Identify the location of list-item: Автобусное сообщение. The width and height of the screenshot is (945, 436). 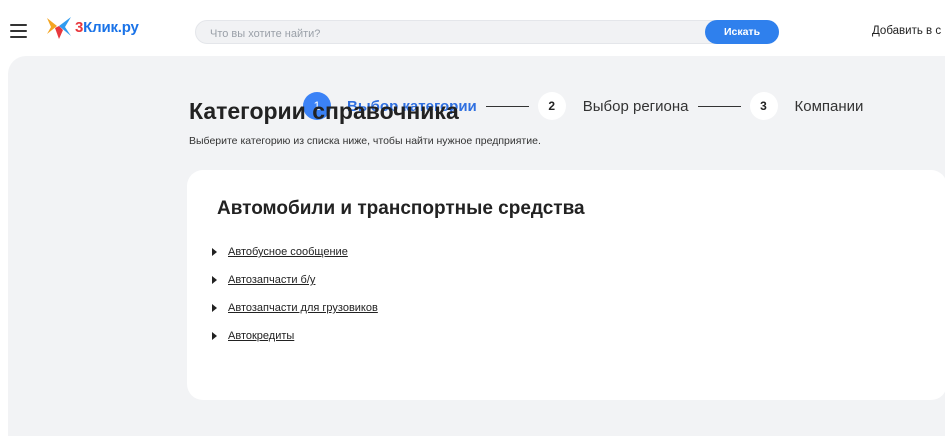
(295, 252).